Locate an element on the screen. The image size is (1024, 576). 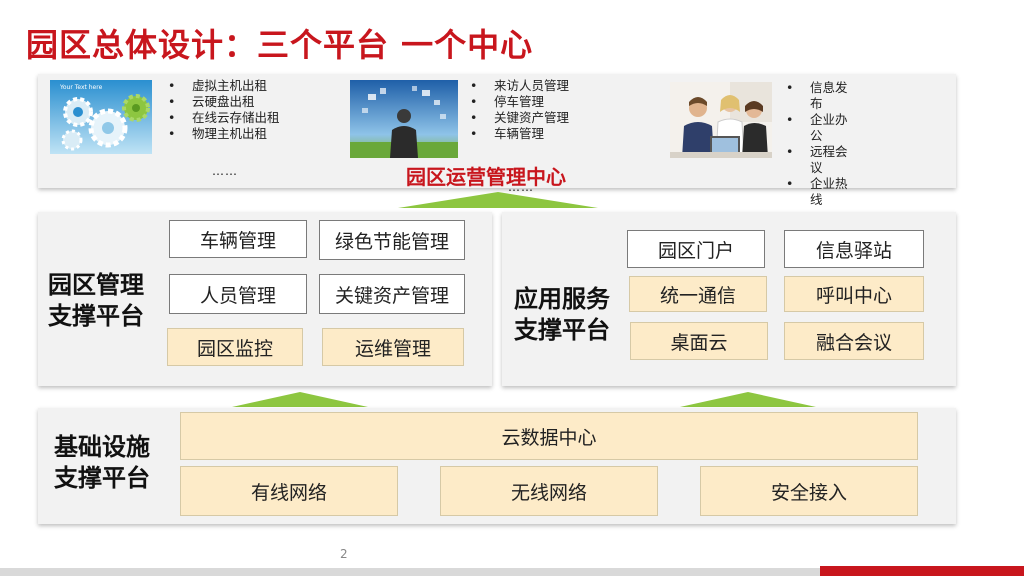
list-item: 远程会议 is located at coordinates (822, 160).